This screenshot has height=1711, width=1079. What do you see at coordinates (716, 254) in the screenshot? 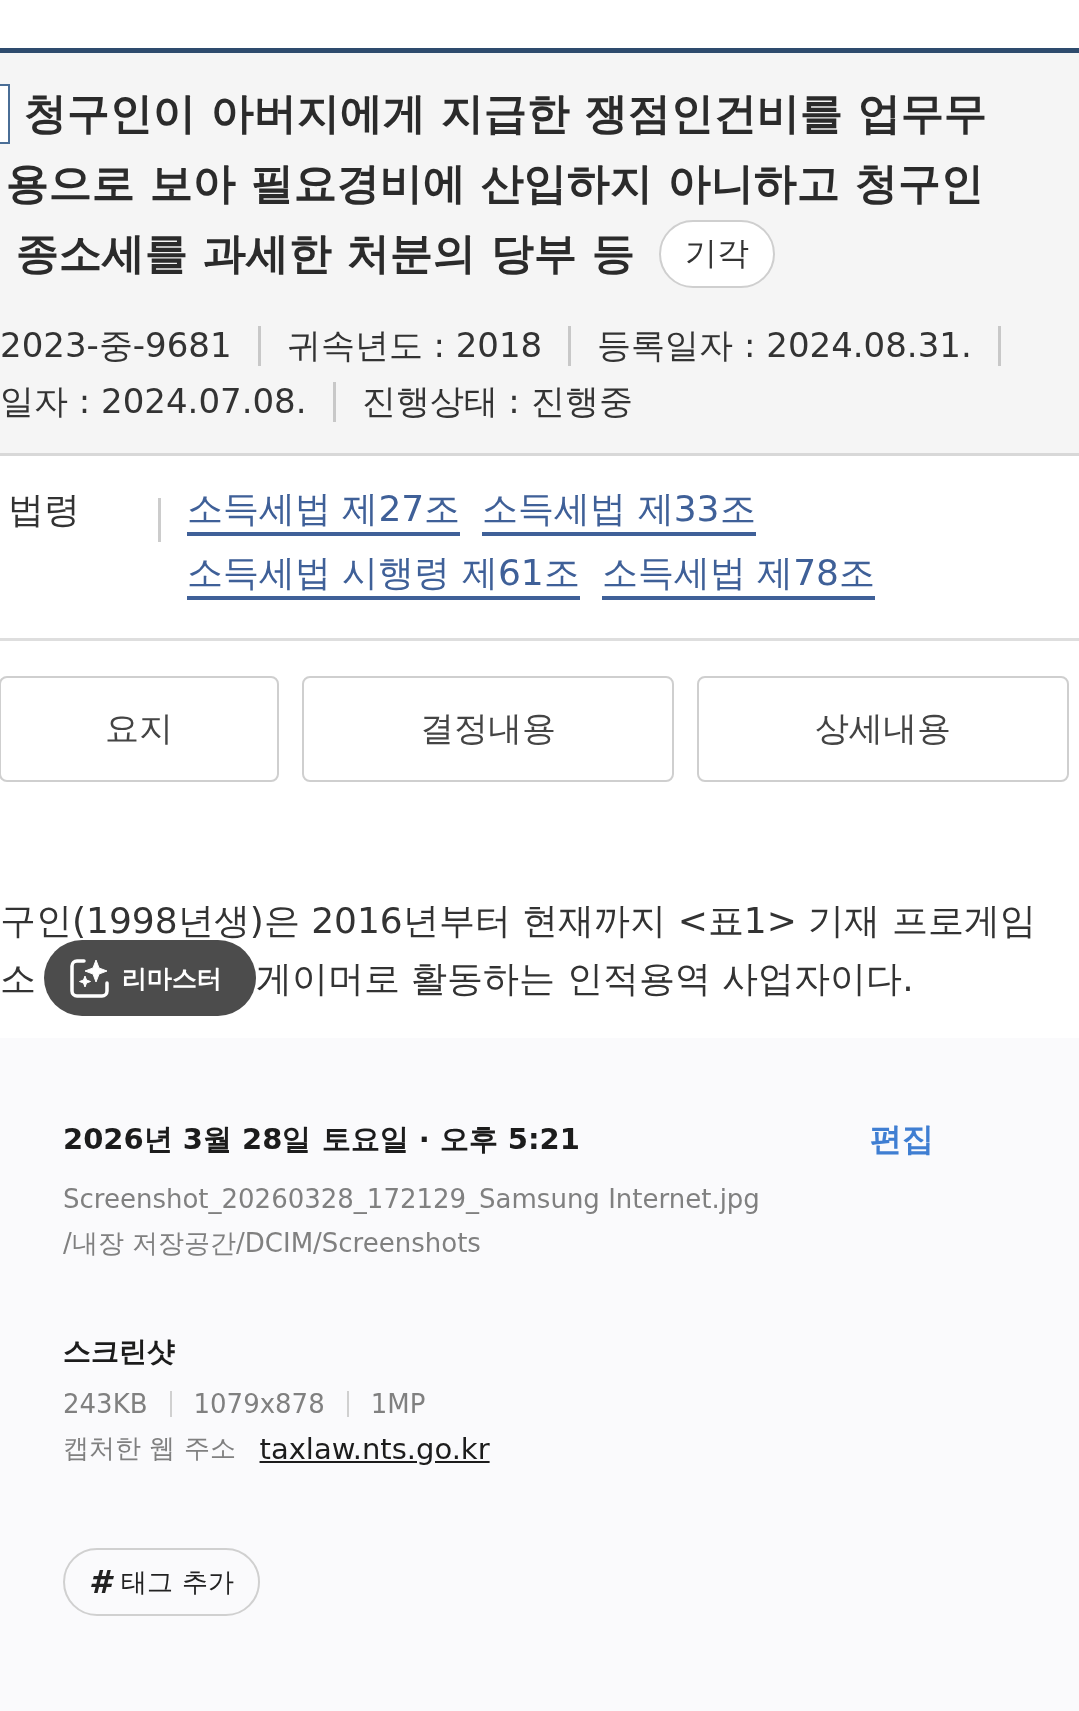
I see `status-badge: 기각` at bounding box center [716, 254].